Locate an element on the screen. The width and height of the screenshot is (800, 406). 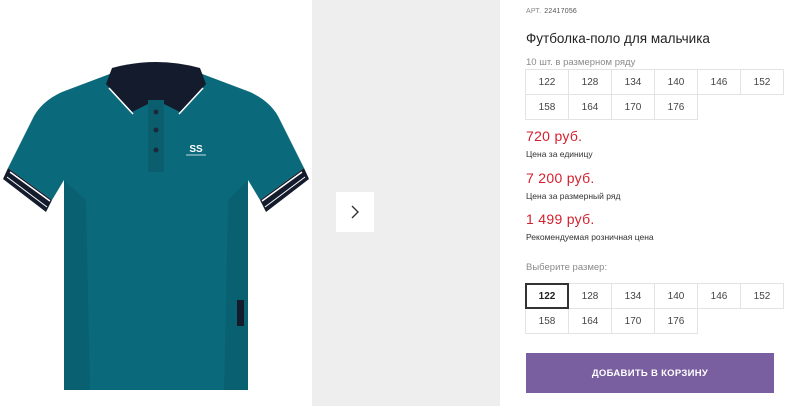
retail-price-note: Рекомендуемая розничная цена is located at coordinates (590, 237).